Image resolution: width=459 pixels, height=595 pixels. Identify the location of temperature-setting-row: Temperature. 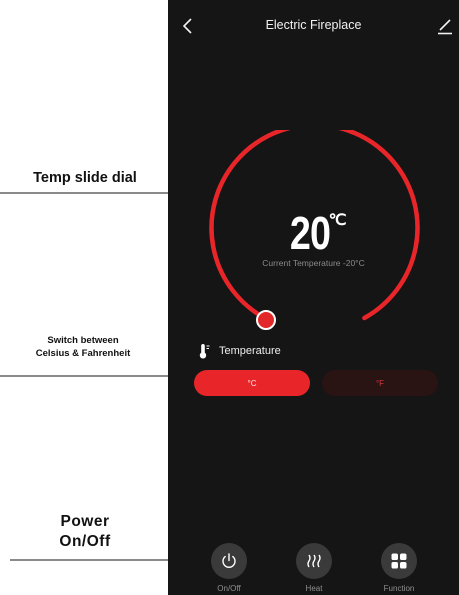
(240, 351).